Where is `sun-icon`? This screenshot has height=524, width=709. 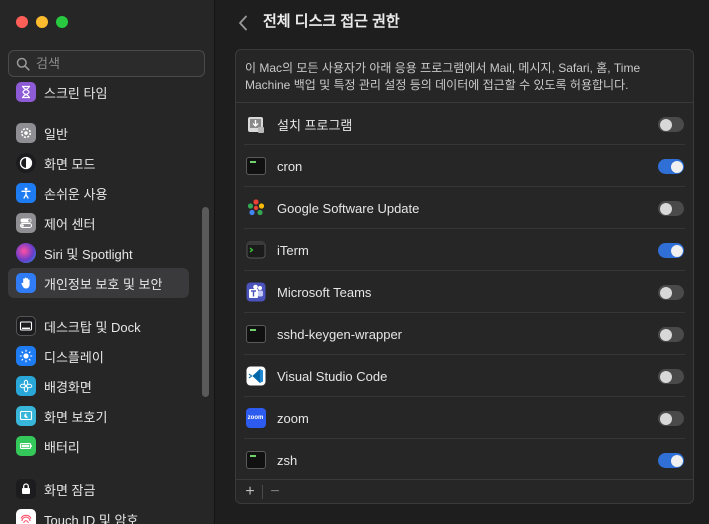
sun-icon is located at coordinates (26, 356).